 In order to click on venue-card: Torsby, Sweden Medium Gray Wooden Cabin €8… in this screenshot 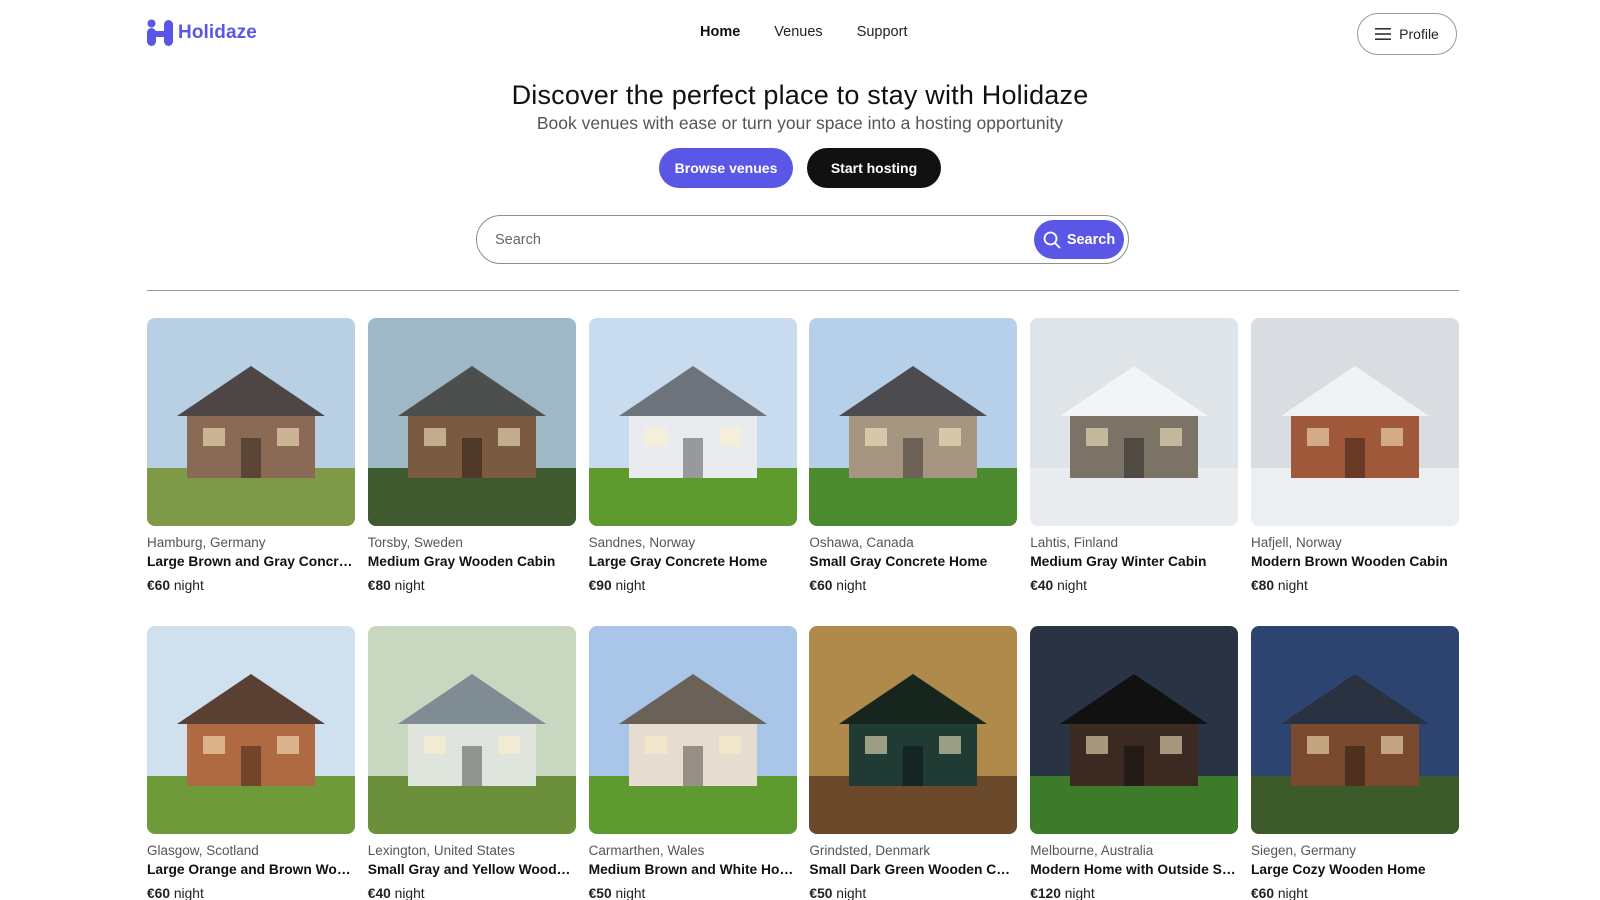, I will do `click(471, 464)`.